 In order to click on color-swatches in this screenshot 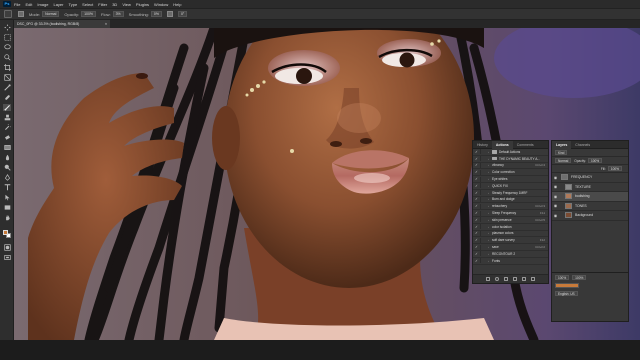, I will do `click(7, 234)`.